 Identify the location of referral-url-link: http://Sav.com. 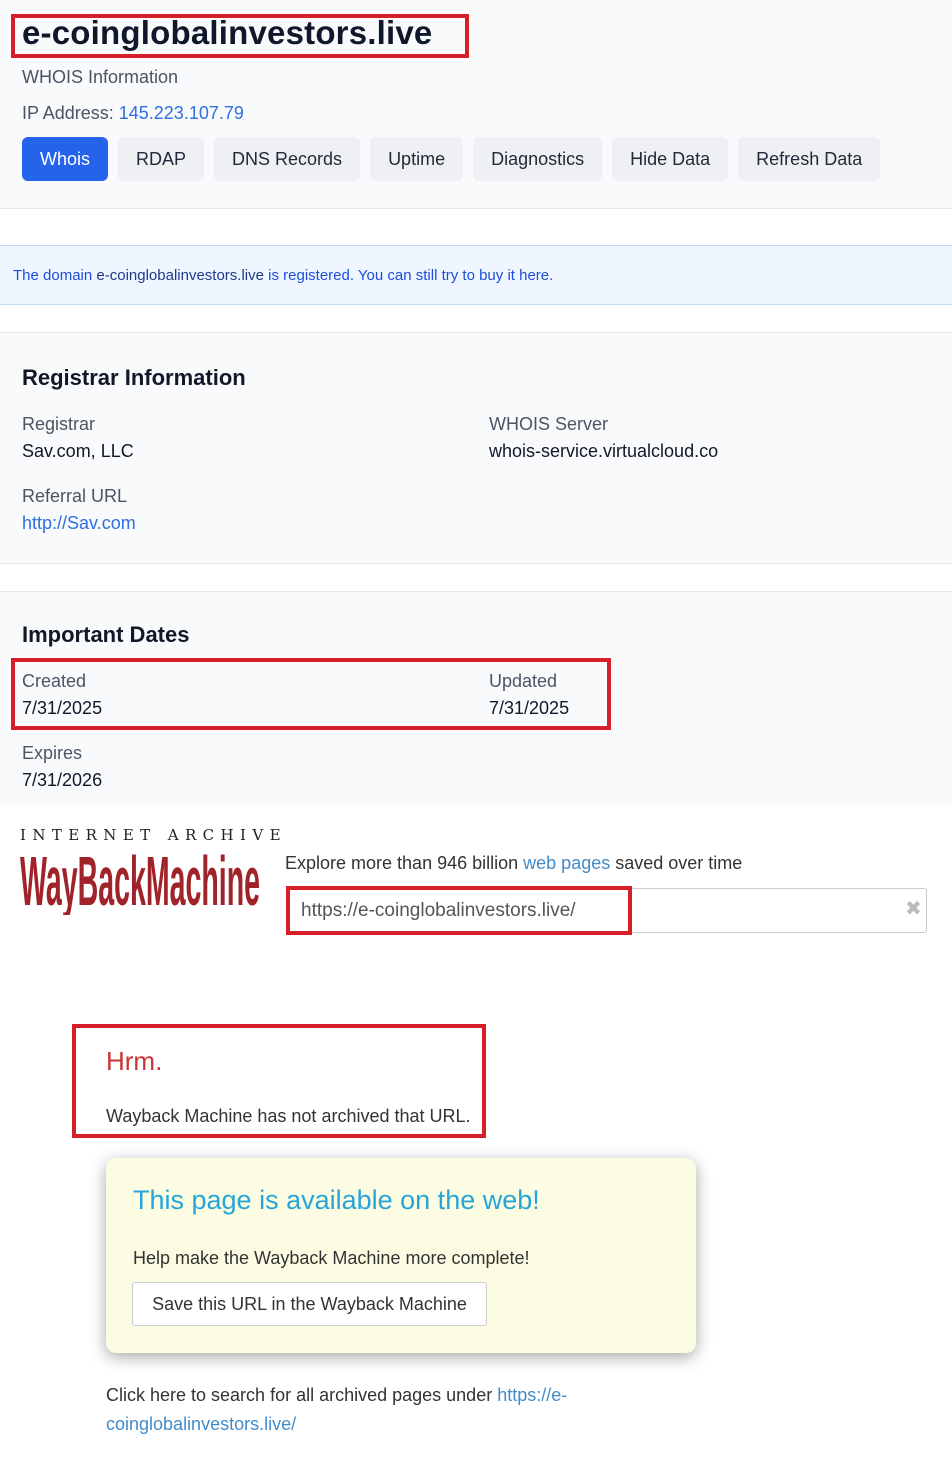
(79, 523).